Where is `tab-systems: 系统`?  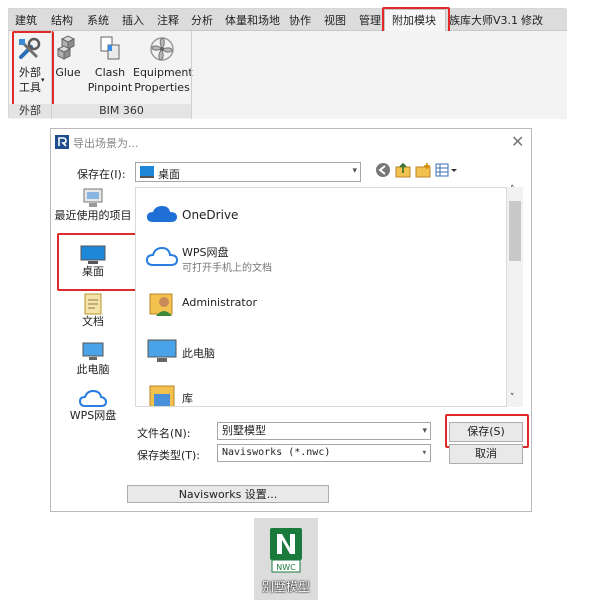
tab-systems: 系统 is located at coordinates (98, 20).